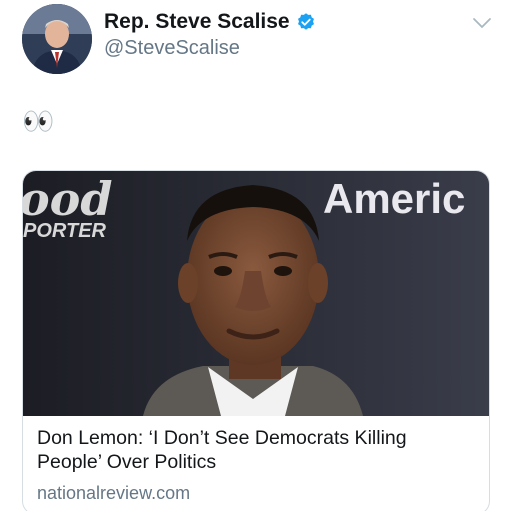 The width and height of the screenshot is (512, 511). I want to click on backdrop-text-left: ood, so click(68, 199).